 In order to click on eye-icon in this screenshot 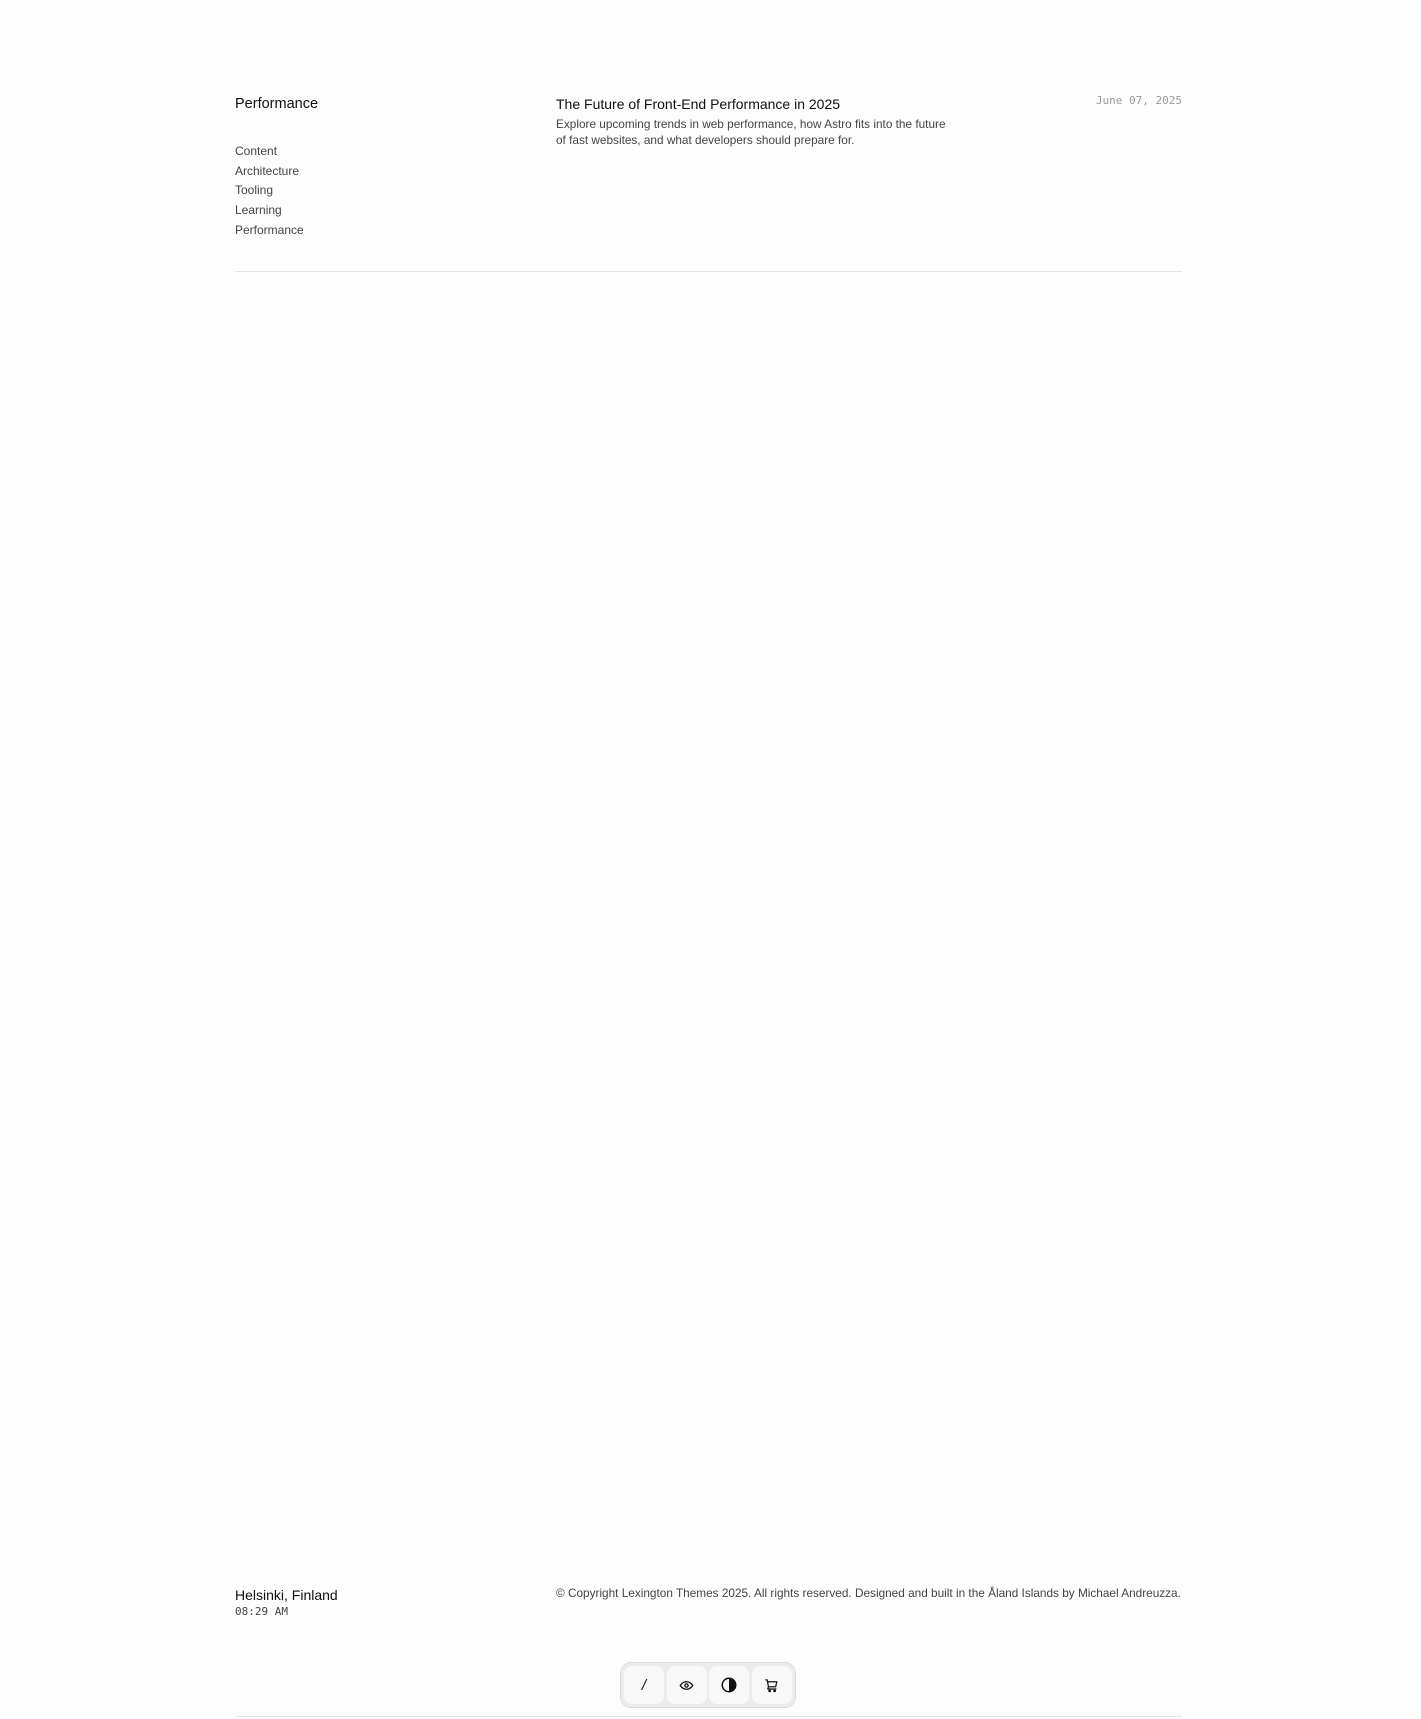, I will do `click(686, 1685)`.